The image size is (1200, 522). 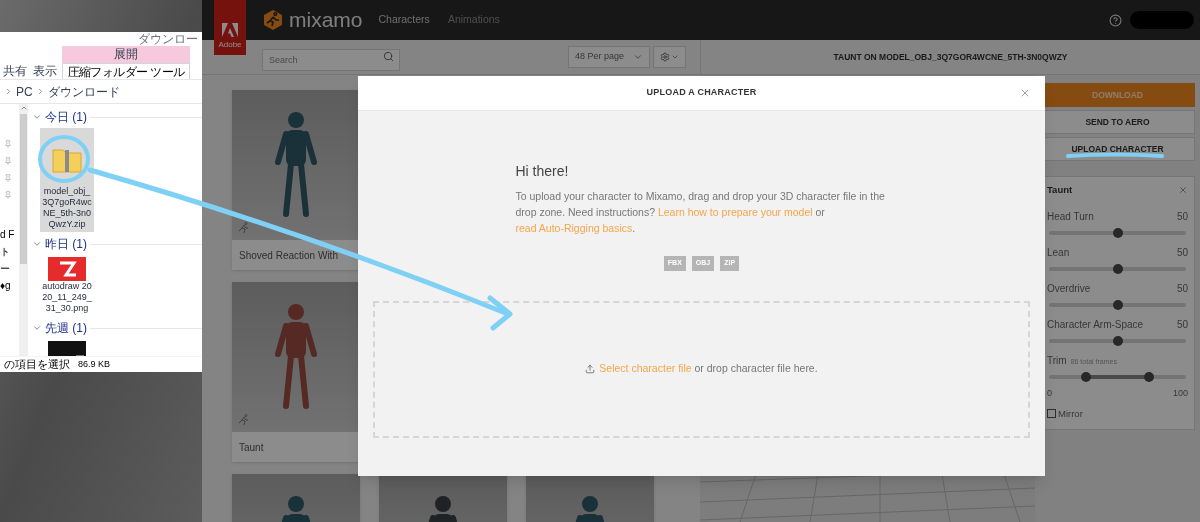 What do you see at coordinates (9, 251) in the screenshot?
I see `nav-item: ト` at bounding box center [9, 251].